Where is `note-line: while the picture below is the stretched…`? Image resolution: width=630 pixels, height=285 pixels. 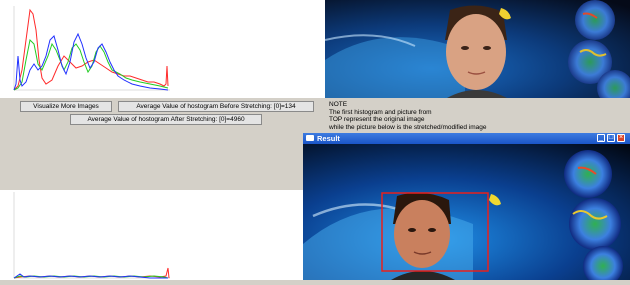 note-line: while the picture below is the stretched… is located at coordinates (408, 127).